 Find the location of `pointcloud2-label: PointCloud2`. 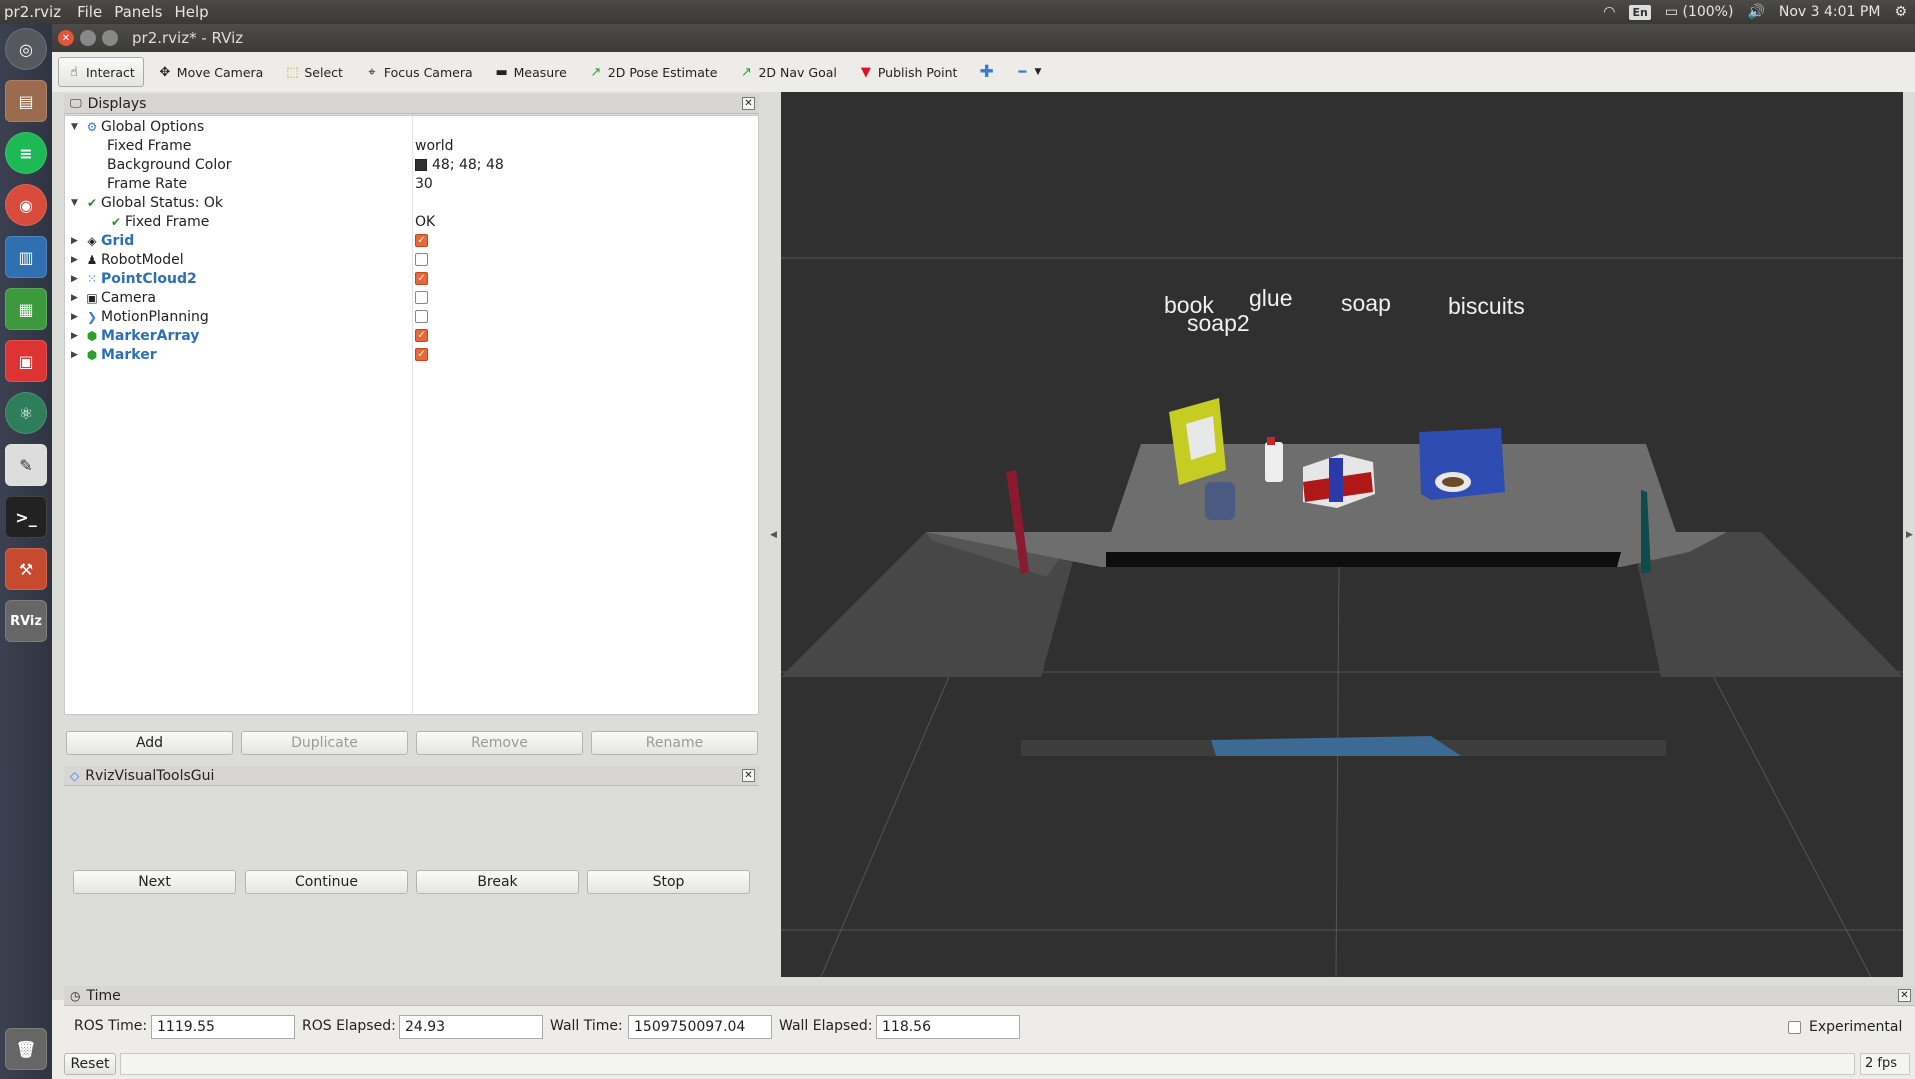

pointcloud2-label: PointCloud2 is located at coordinates (149, 278).